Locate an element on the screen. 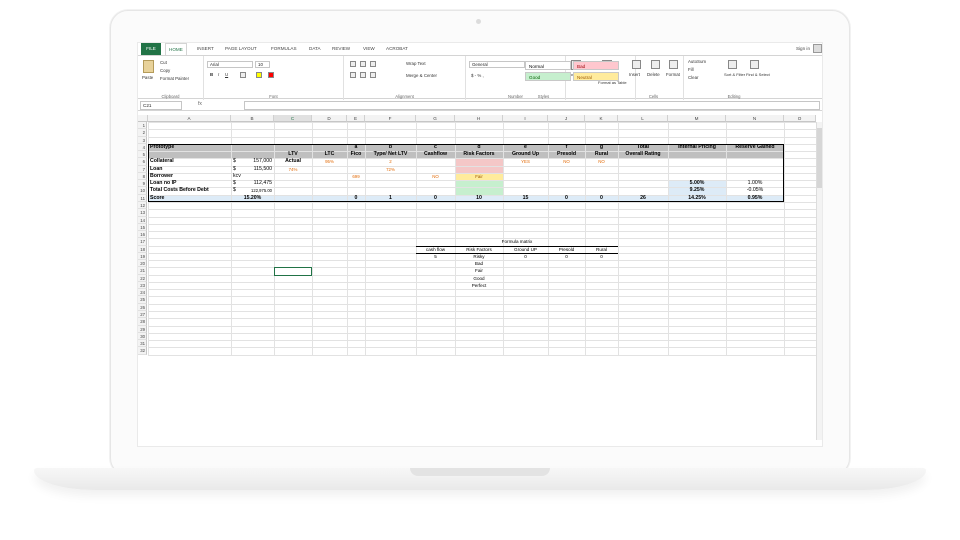  tab-insert: INSERT is located at coordinates (205, 49).